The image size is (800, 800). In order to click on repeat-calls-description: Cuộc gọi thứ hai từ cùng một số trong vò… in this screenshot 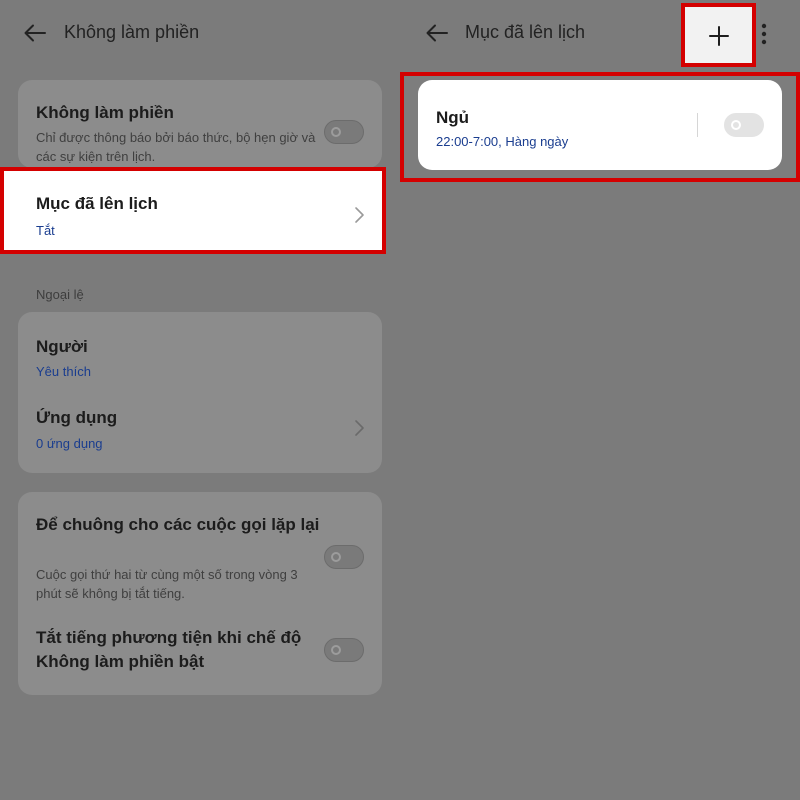, I will do `click(167, 584)`.